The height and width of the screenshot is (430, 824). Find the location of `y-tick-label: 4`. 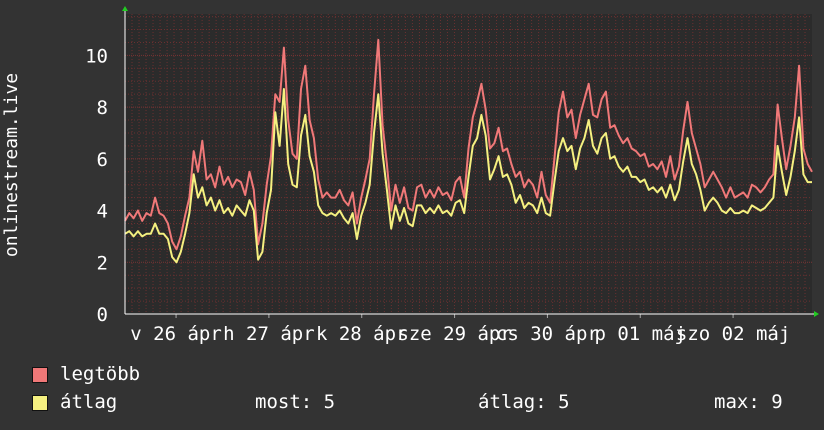

y-tick-label: 4 is located at coordinates (102, 212).